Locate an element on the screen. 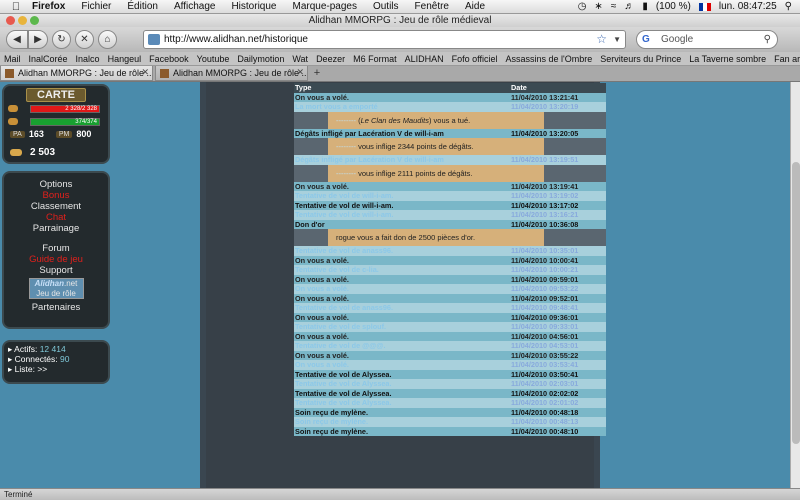 The image size is (800, 500). bookmark-item: Assassins de l'Ombre is located at coordinates (548, 58).